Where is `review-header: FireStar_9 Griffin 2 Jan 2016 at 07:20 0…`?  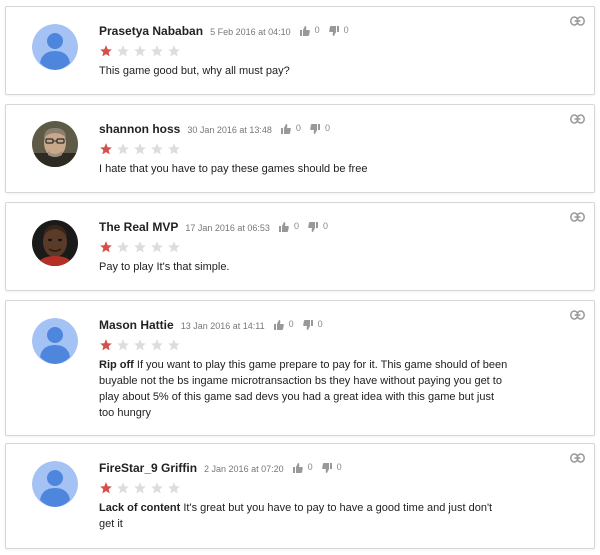 review-header: FireStar_9 Griffin 2 Jan 2016 at 07:20 0… is located at coordinates (220, 469).